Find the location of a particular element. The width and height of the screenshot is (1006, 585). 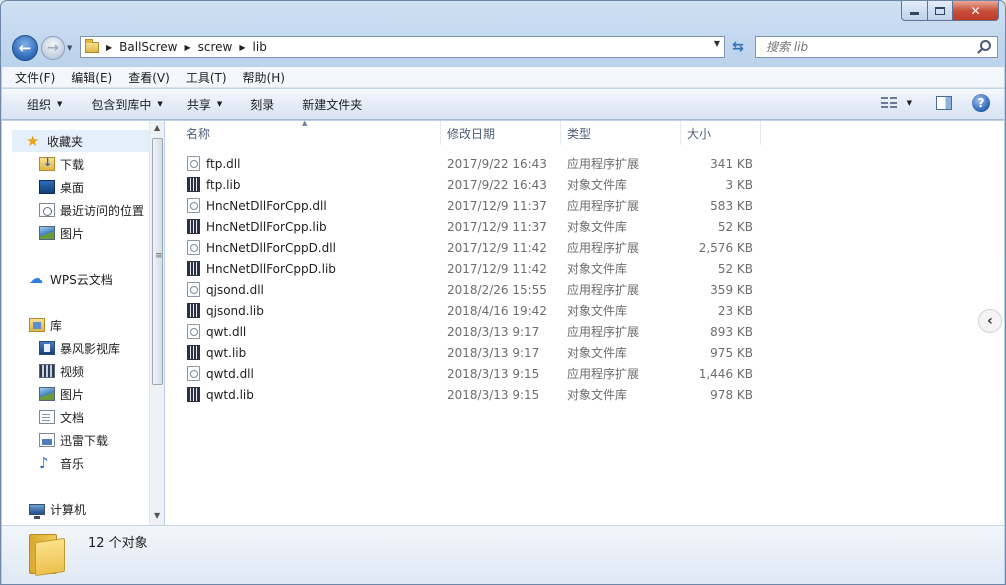

close-icon: ✕ is located at coordinates (975, 10).